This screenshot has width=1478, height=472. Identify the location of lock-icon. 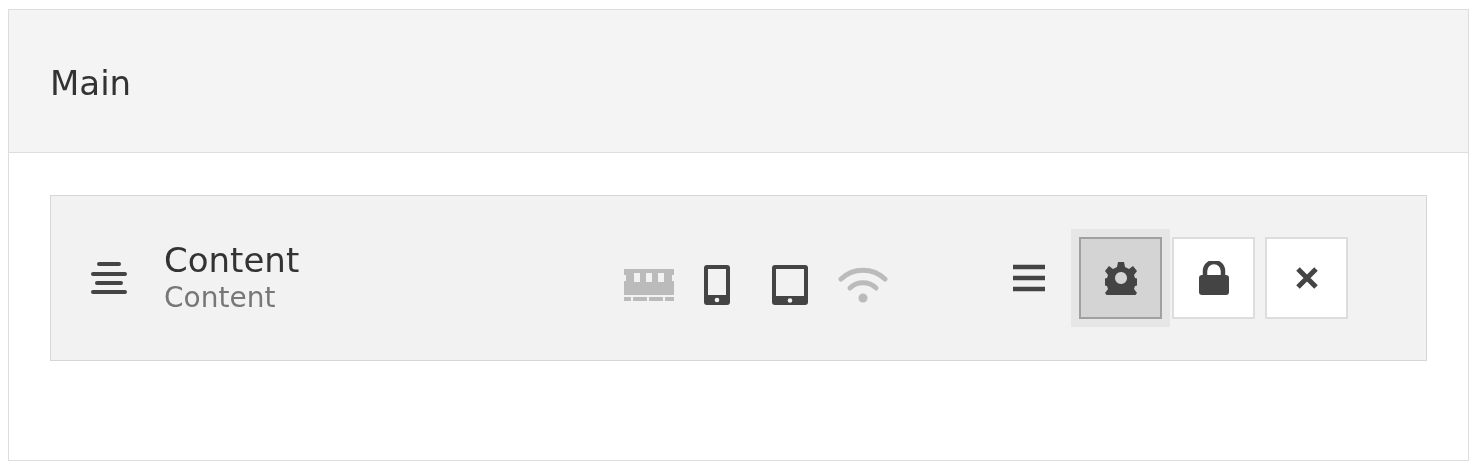
(1213, 278).